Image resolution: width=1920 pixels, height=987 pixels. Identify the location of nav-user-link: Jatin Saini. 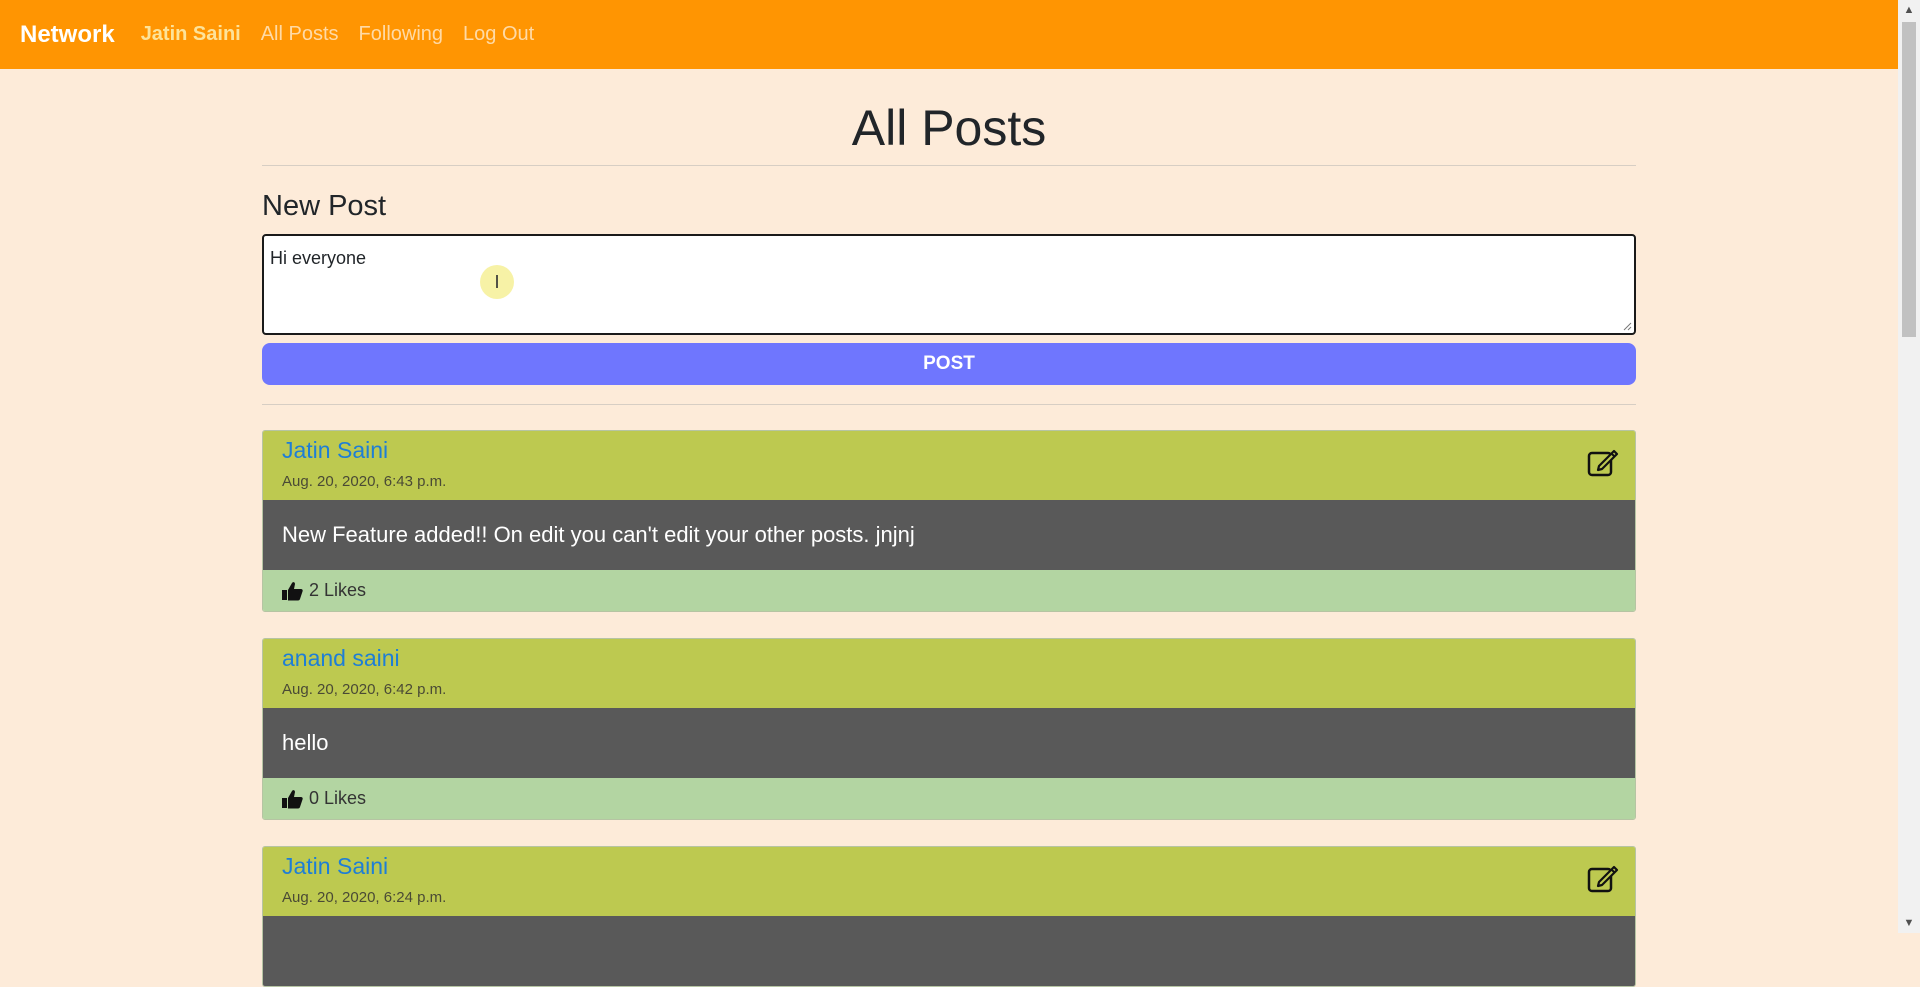
(191, 34).